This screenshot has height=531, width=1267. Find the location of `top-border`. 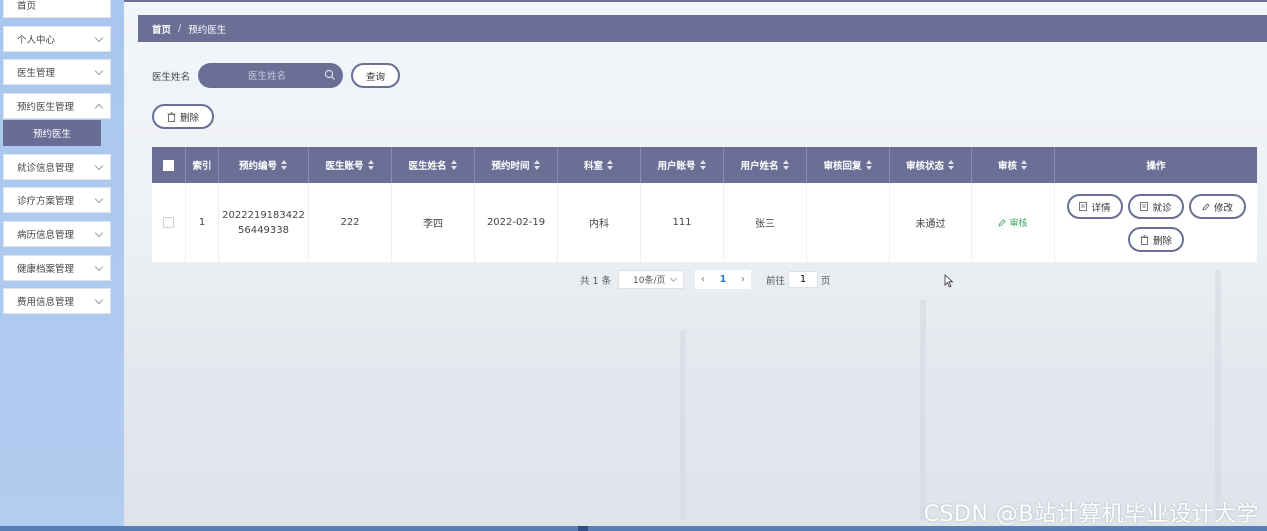

top-border is located at coordinates (633, 1).